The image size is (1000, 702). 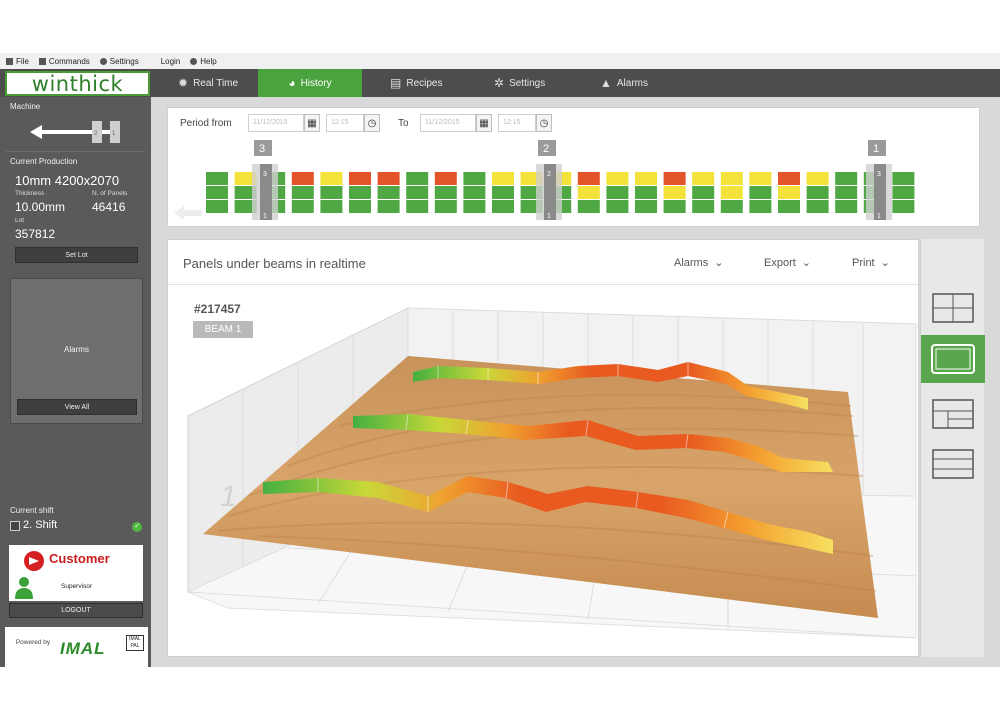 I want to click on chevron-down-icon: ⌄, so click(x=885, y=263).